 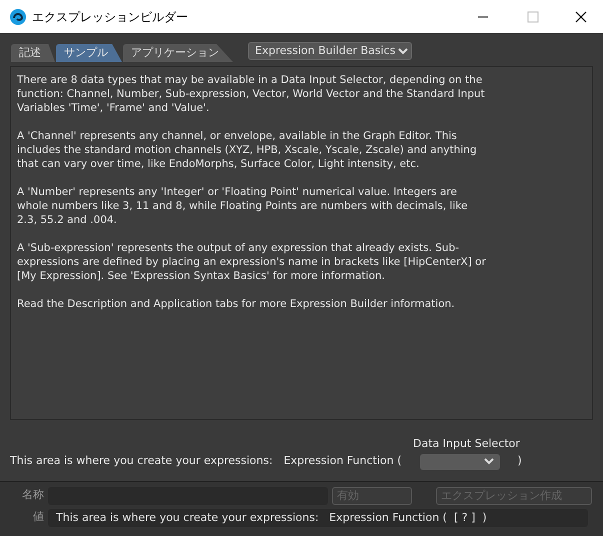 What do you see at coordinates (533, 16) in the screenshot?
I see `maximize-icon` at bounding box center [533, 16].